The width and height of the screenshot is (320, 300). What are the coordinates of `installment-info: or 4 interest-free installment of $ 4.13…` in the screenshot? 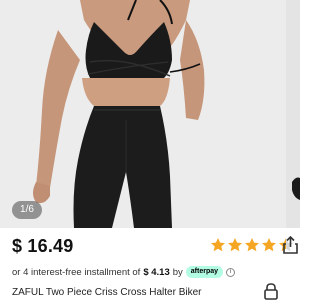 It's located at (124, 272).